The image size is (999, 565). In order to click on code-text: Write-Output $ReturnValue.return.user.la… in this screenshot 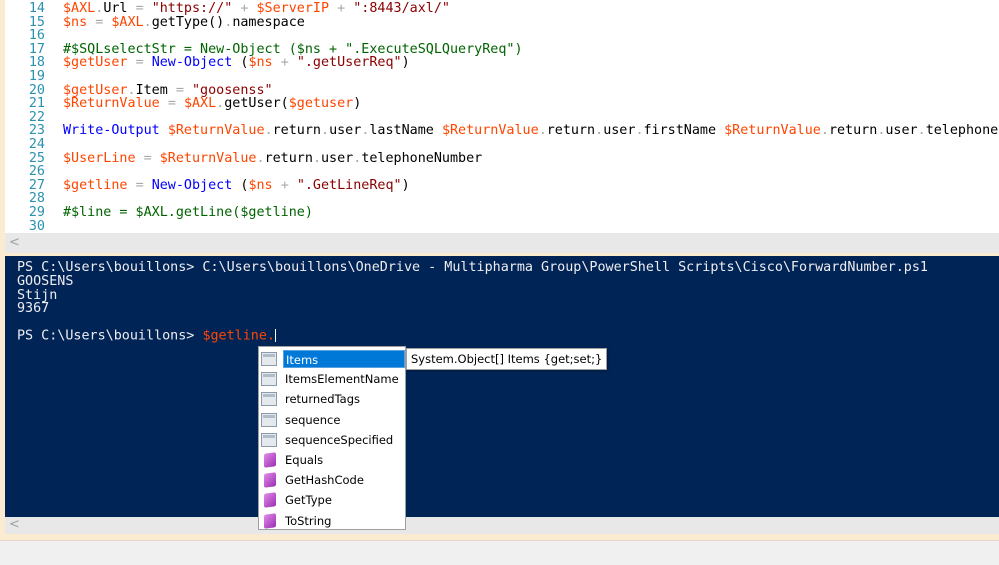, I will do `click(531, 131)`.